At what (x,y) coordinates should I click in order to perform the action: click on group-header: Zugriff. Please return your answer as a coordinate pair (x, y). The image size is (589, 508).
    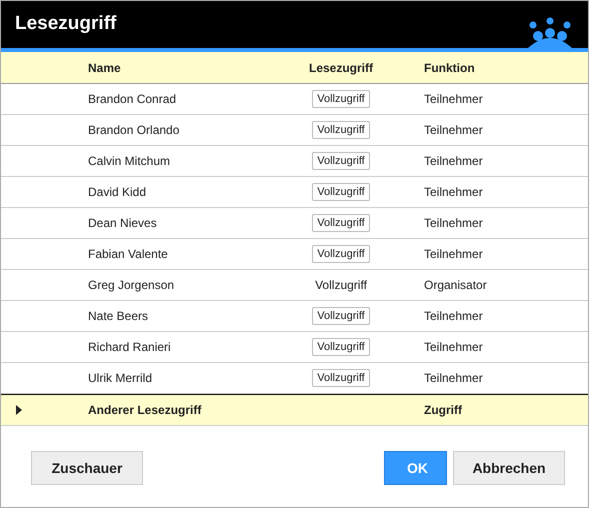
    Looking at the image, I should click on (443, 410).